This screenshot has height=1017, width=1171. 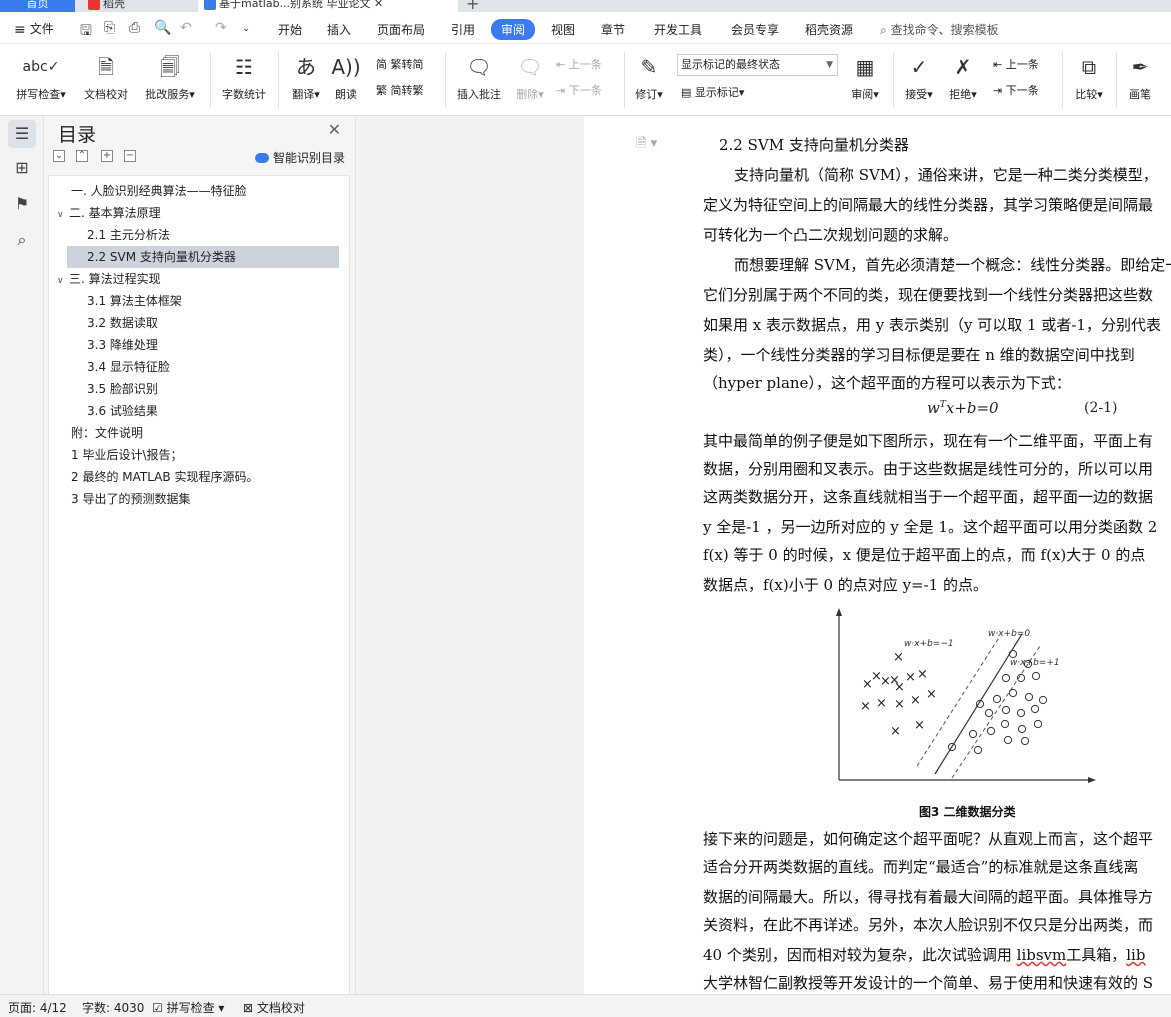 What do you see at coordinates (924, 555) in the screenshot?
I see `body-text: f(x) 等于 0 的时候，x 便是位于超平面上的点，而 f(x)大于 0 的点` at bounding box center [924, 555].